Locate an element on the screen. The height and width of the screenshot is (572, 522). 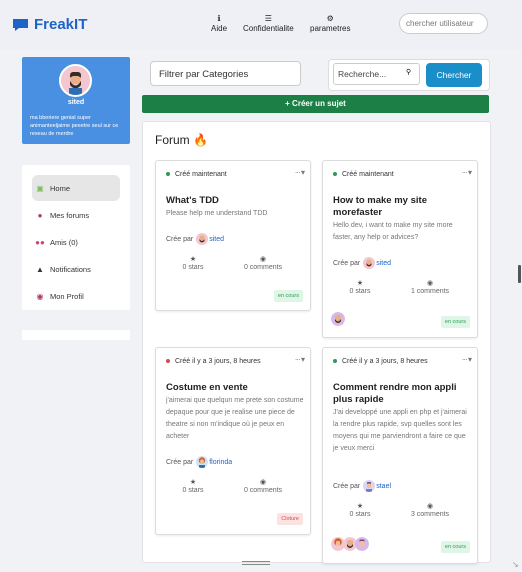
participants-avatars is located at coordinates (338, 319).